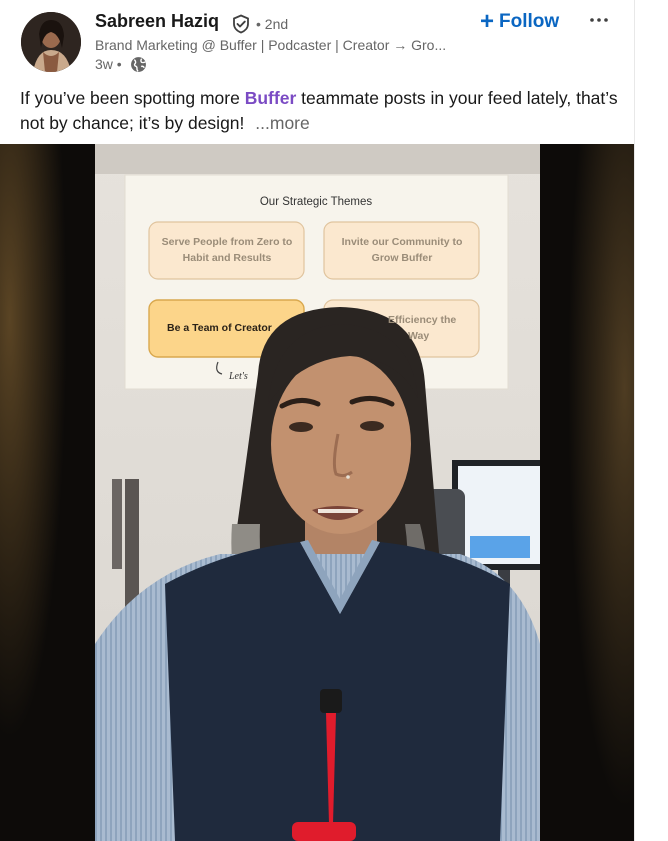  What do you see at coordinates (108, 64) in the screenshot?
I see `post-time: 3w •` at bounding box center [108, 64].